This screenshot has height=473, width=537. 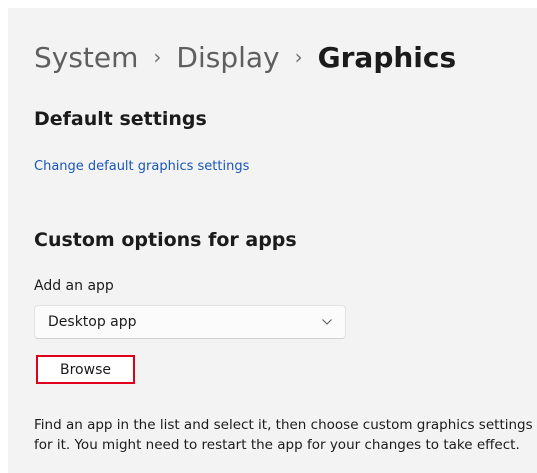 I want to click on app-type-dropdown: Desktop app, so click(x=190, y=322).